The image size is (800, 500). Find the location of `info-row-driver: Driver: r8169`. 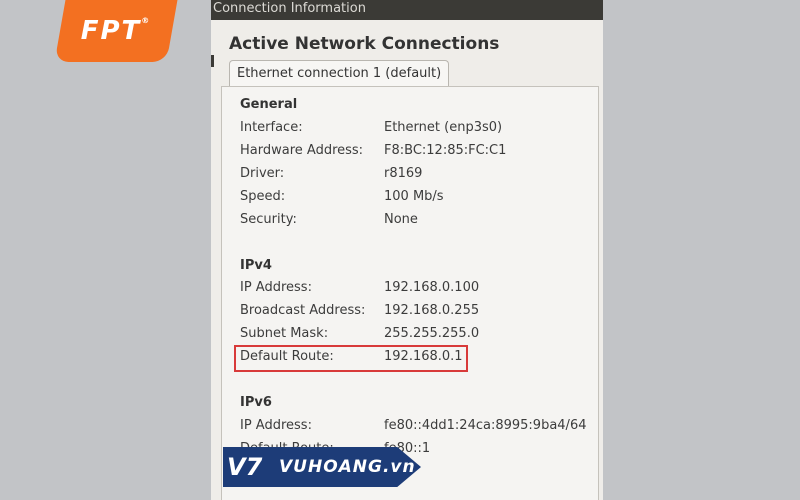

info-row-driver: Driver: r8169 is located at coordinates (331, 173).